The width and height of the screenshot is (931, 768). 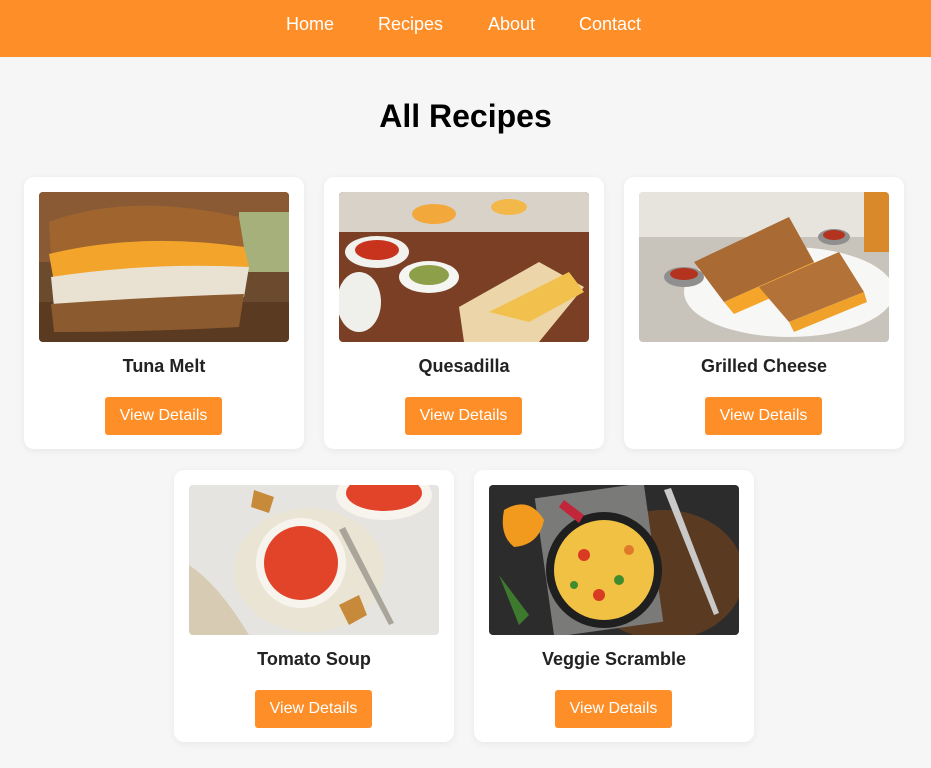 What do you see at coordinates (610, 24) in the screenshot?
I see `nav-contact-link: Contact` at bounding box center [610, 24].